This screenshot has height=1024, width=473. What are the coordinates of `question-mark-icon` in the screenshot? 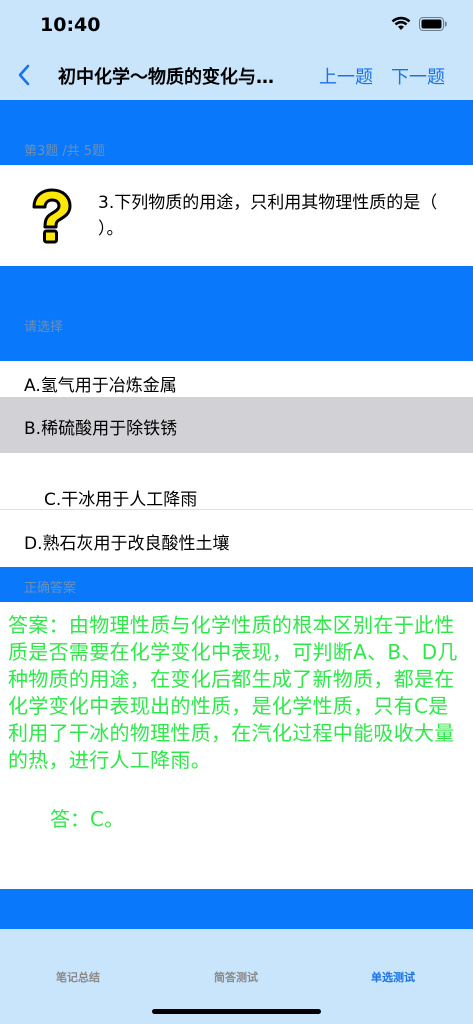 It's located at (52, 216).